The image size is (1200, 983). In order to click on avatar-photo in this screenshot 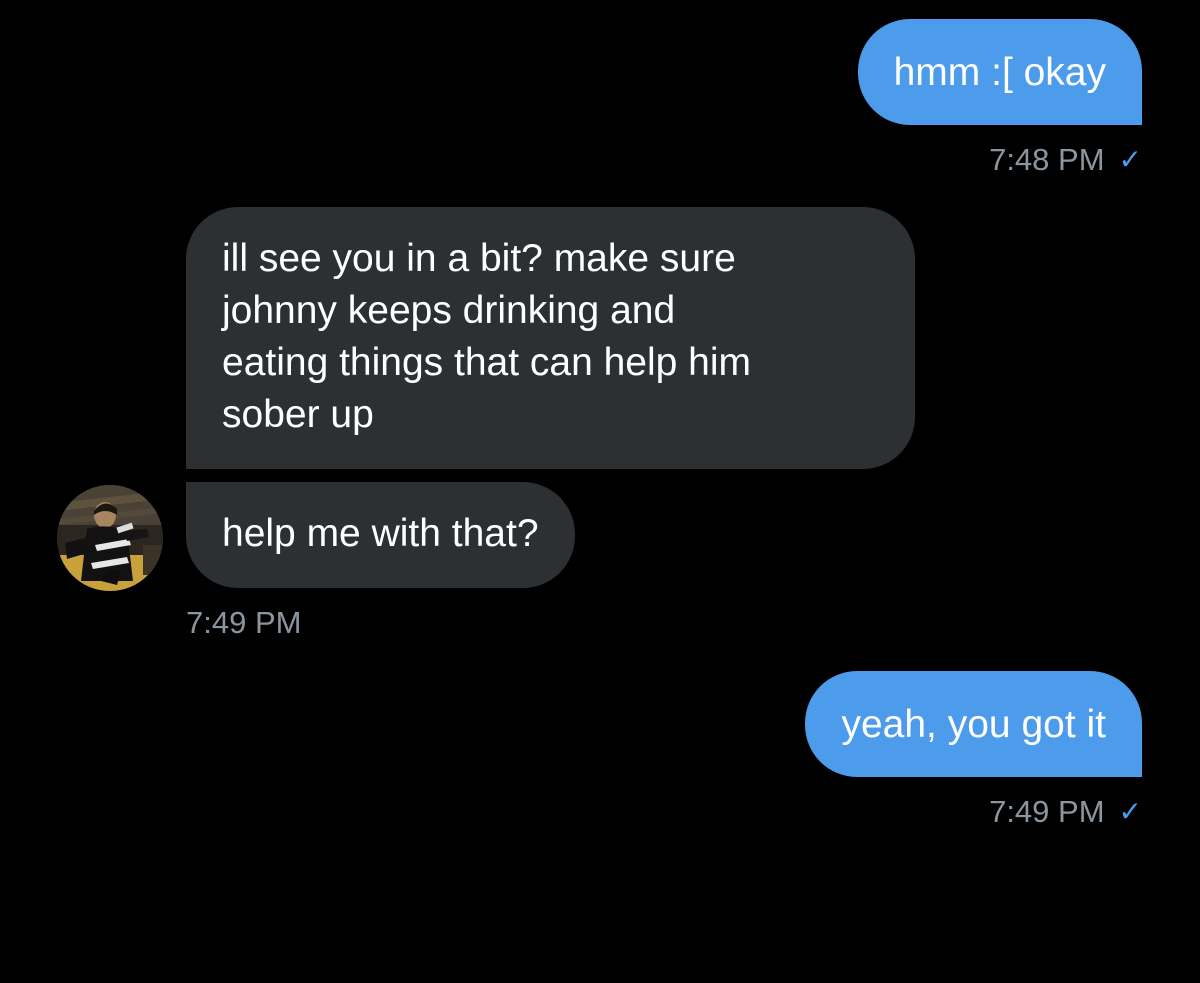, I will do `click(110, 538)`.